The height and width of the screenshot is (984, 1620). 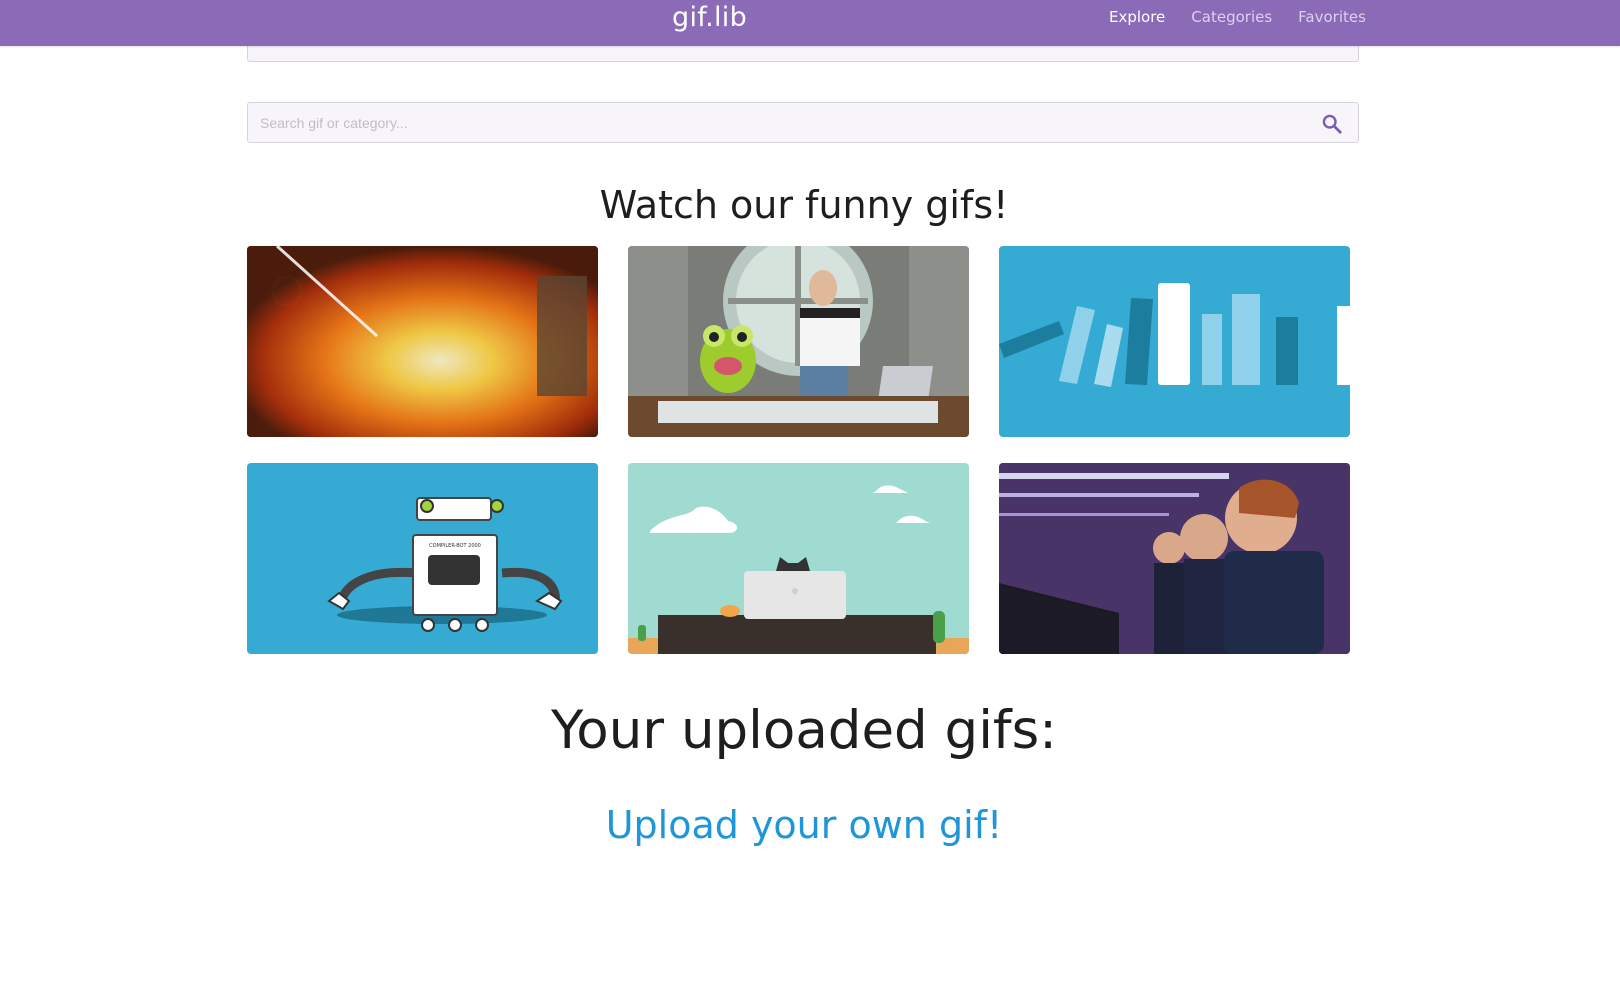 What do you see at coordinates (1332, 124) in the screenshot?
I see `search-icon` at bounding box center [1332, 124].